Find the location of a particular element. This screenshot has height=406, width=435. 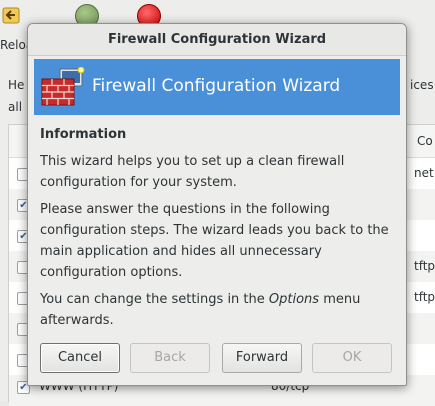

back-button: Back is located at coordinates (170, 358).